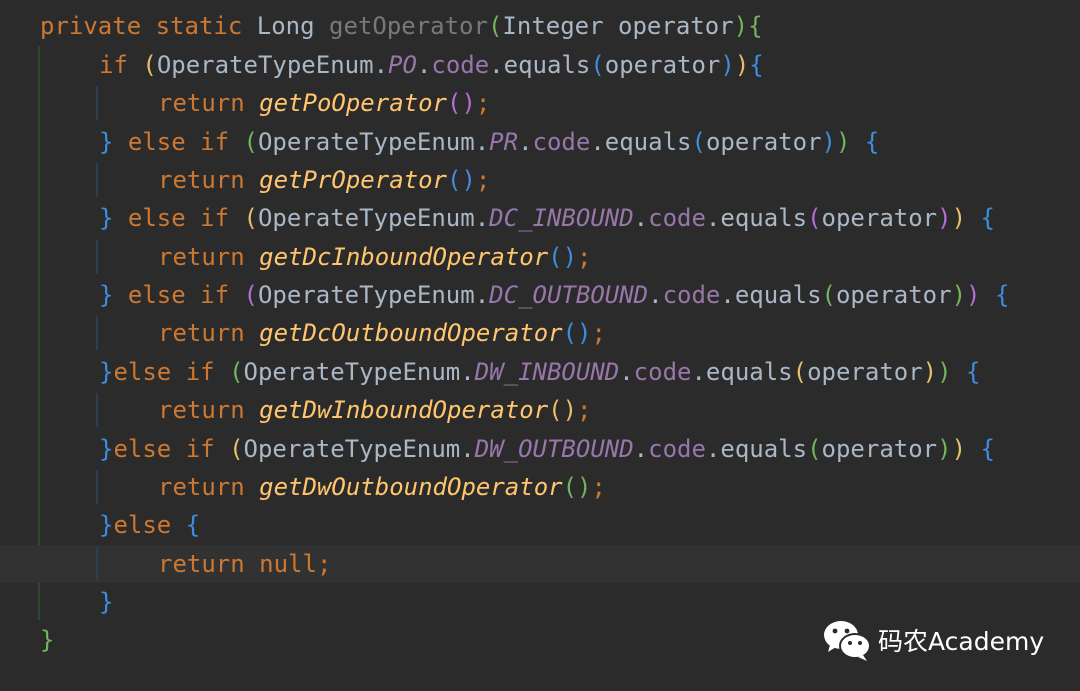 The width and height of the screenshot is (1080, 691). I want to click on code-token: equals, so click(778, 295).